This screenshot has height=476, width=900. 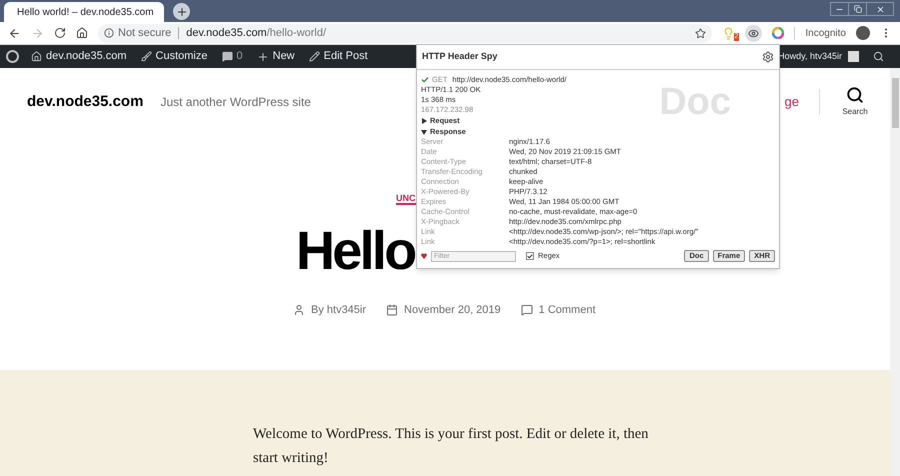 What do you see at coordinates (895, 272) in the screenshot?
I see `scrollbar` at bounding box center [895, 272].